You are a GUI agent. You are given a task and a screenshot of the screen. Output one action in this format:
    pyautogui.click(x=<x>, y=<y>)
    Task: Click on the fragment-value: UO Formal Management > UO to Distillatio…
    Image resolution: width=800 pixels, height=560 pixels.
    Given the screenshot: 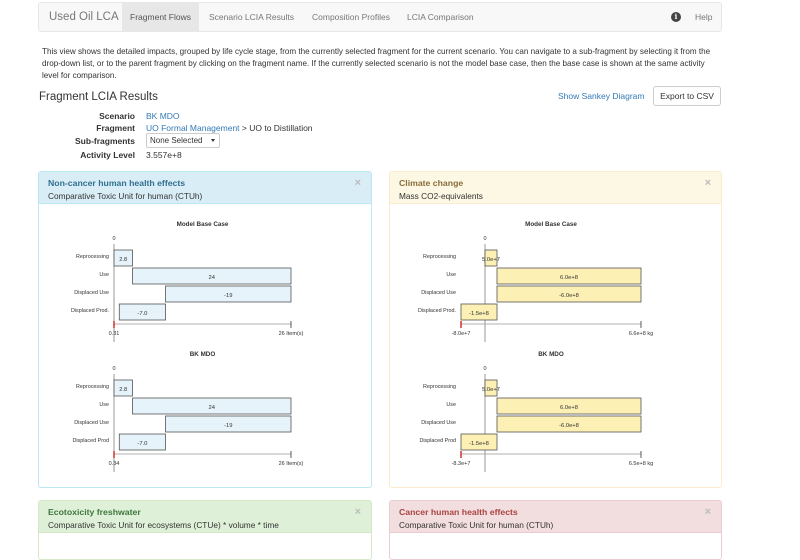 What is the action you would take?
    pyautogui.click(x=229, y=128)
    